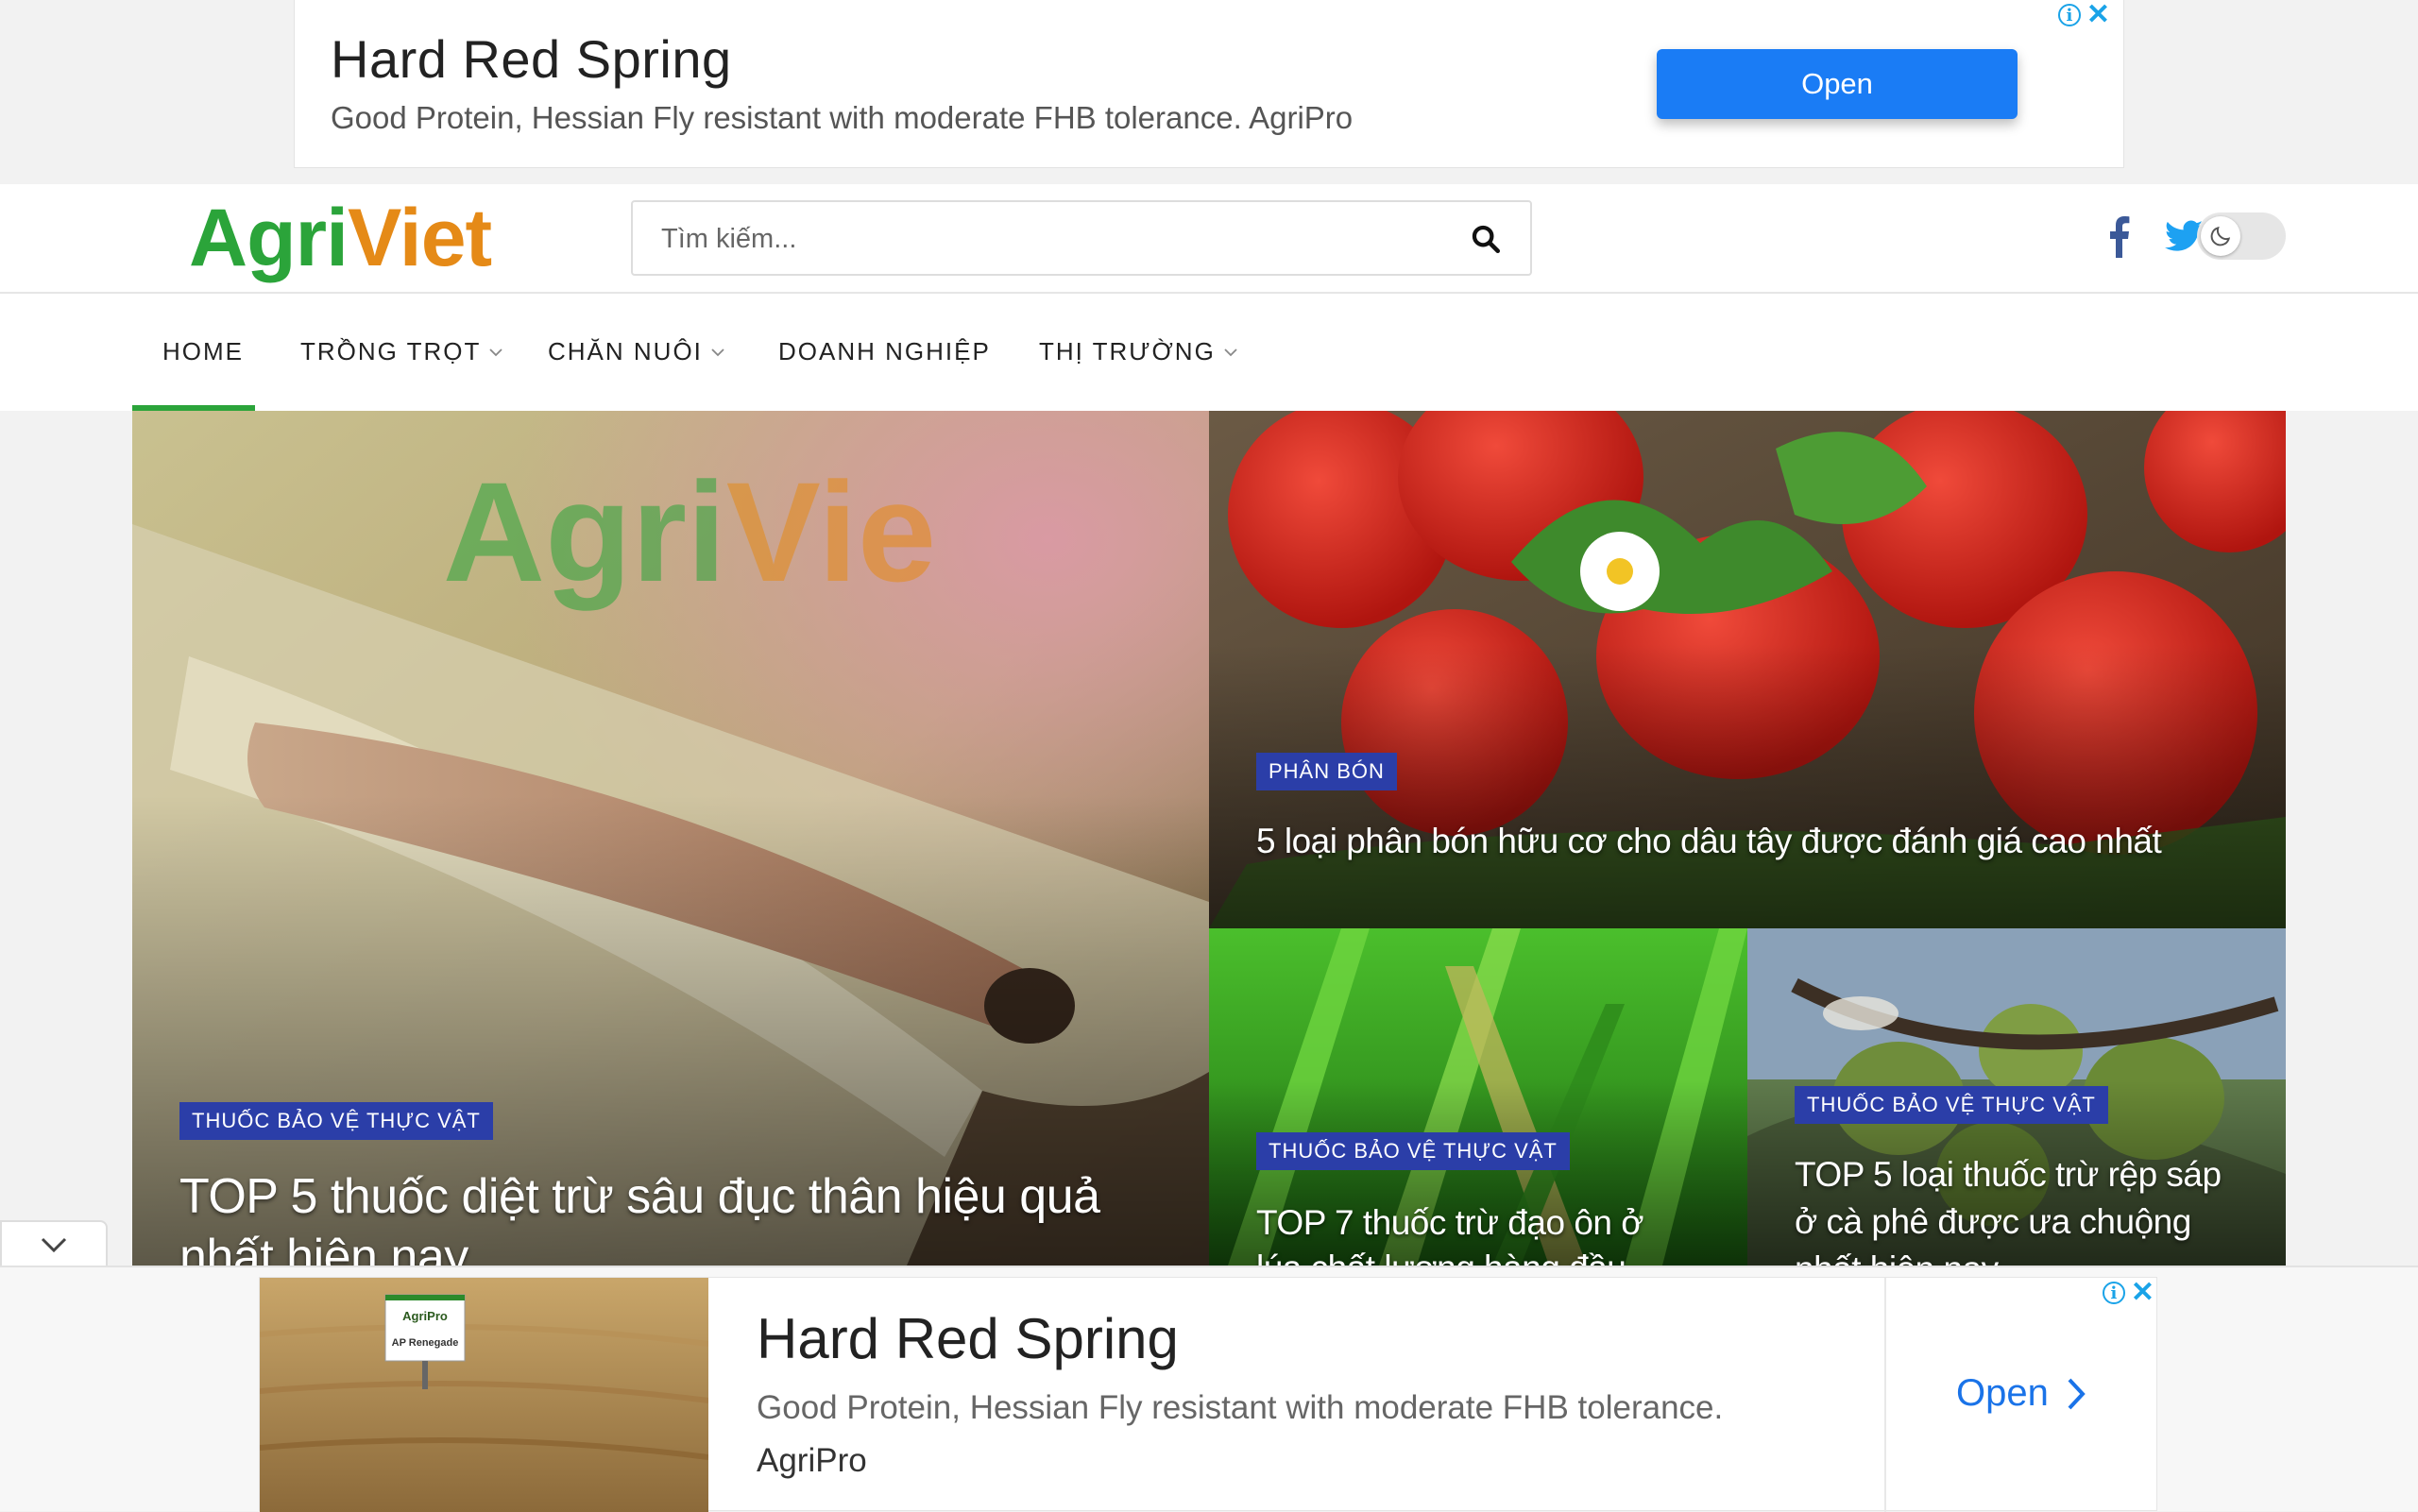 Image resolution: width=2418 pixels, height=1512 pixels. What do you see at coordinates (425, 1316) in the screenshot?
I see `ad-sign-brand: AgriPro` at bounding box center [425, 1316].